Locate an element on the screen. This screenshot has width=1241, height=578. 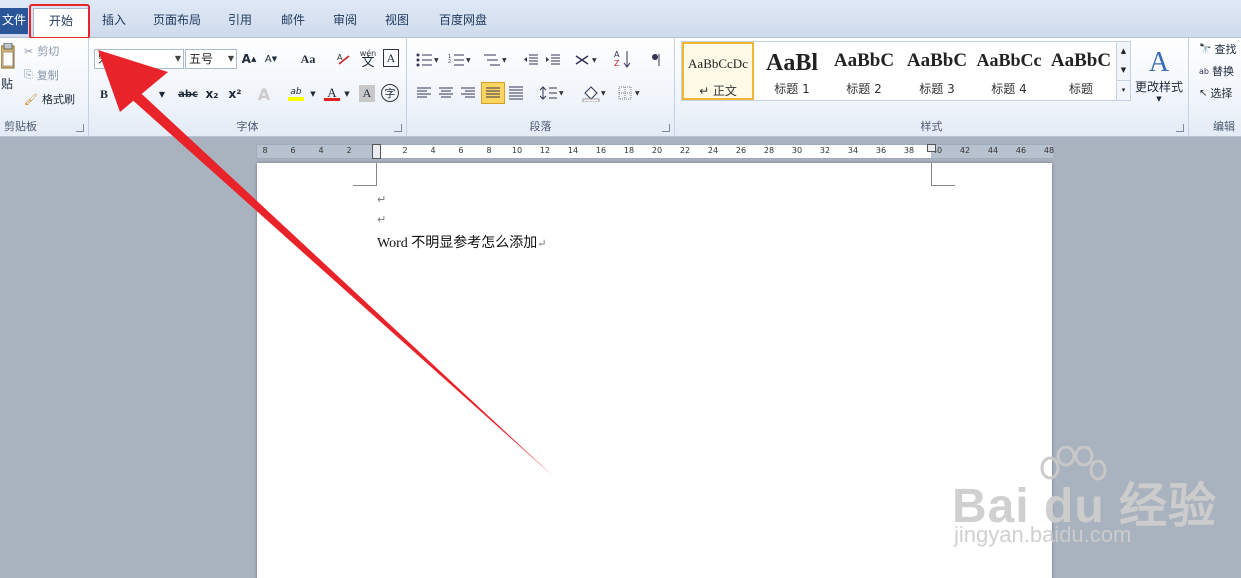
style-sample: AaBl is located at coordinates (791, 63).